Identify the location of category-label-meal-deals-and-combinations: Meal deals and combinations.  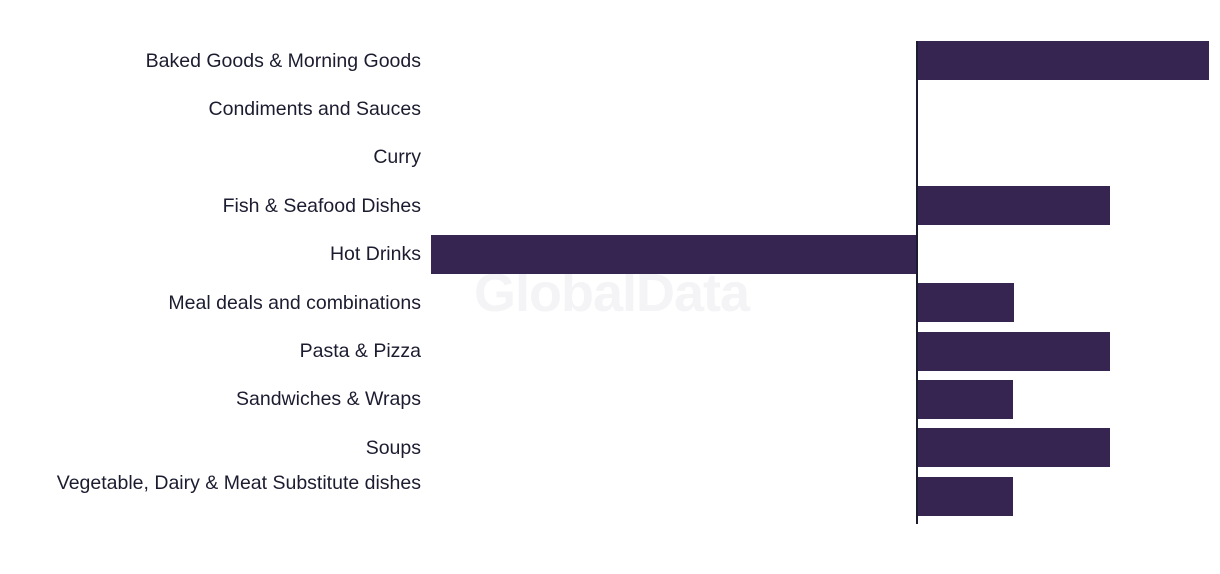
(294, 302).